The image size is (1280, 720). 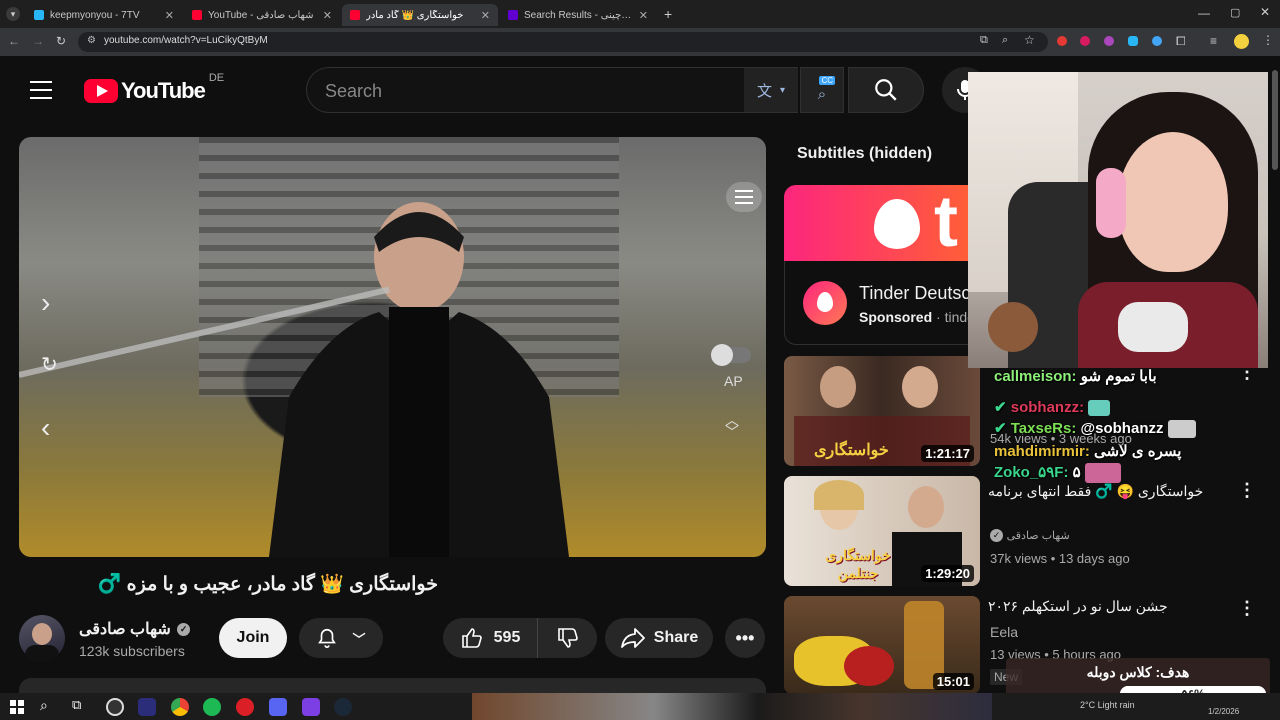 I want to click on channel-name: شهاب صادقی ✓, so click(x=135, y=629).